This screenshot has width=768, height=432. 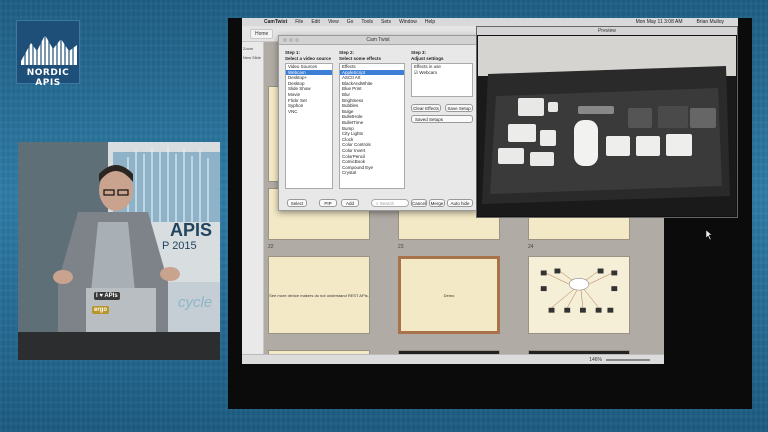 What do you see at coordinates (442, 119) in the screenshot?
I see `saved-setups-select: Saved Setups` at bounding box center [442, 119].